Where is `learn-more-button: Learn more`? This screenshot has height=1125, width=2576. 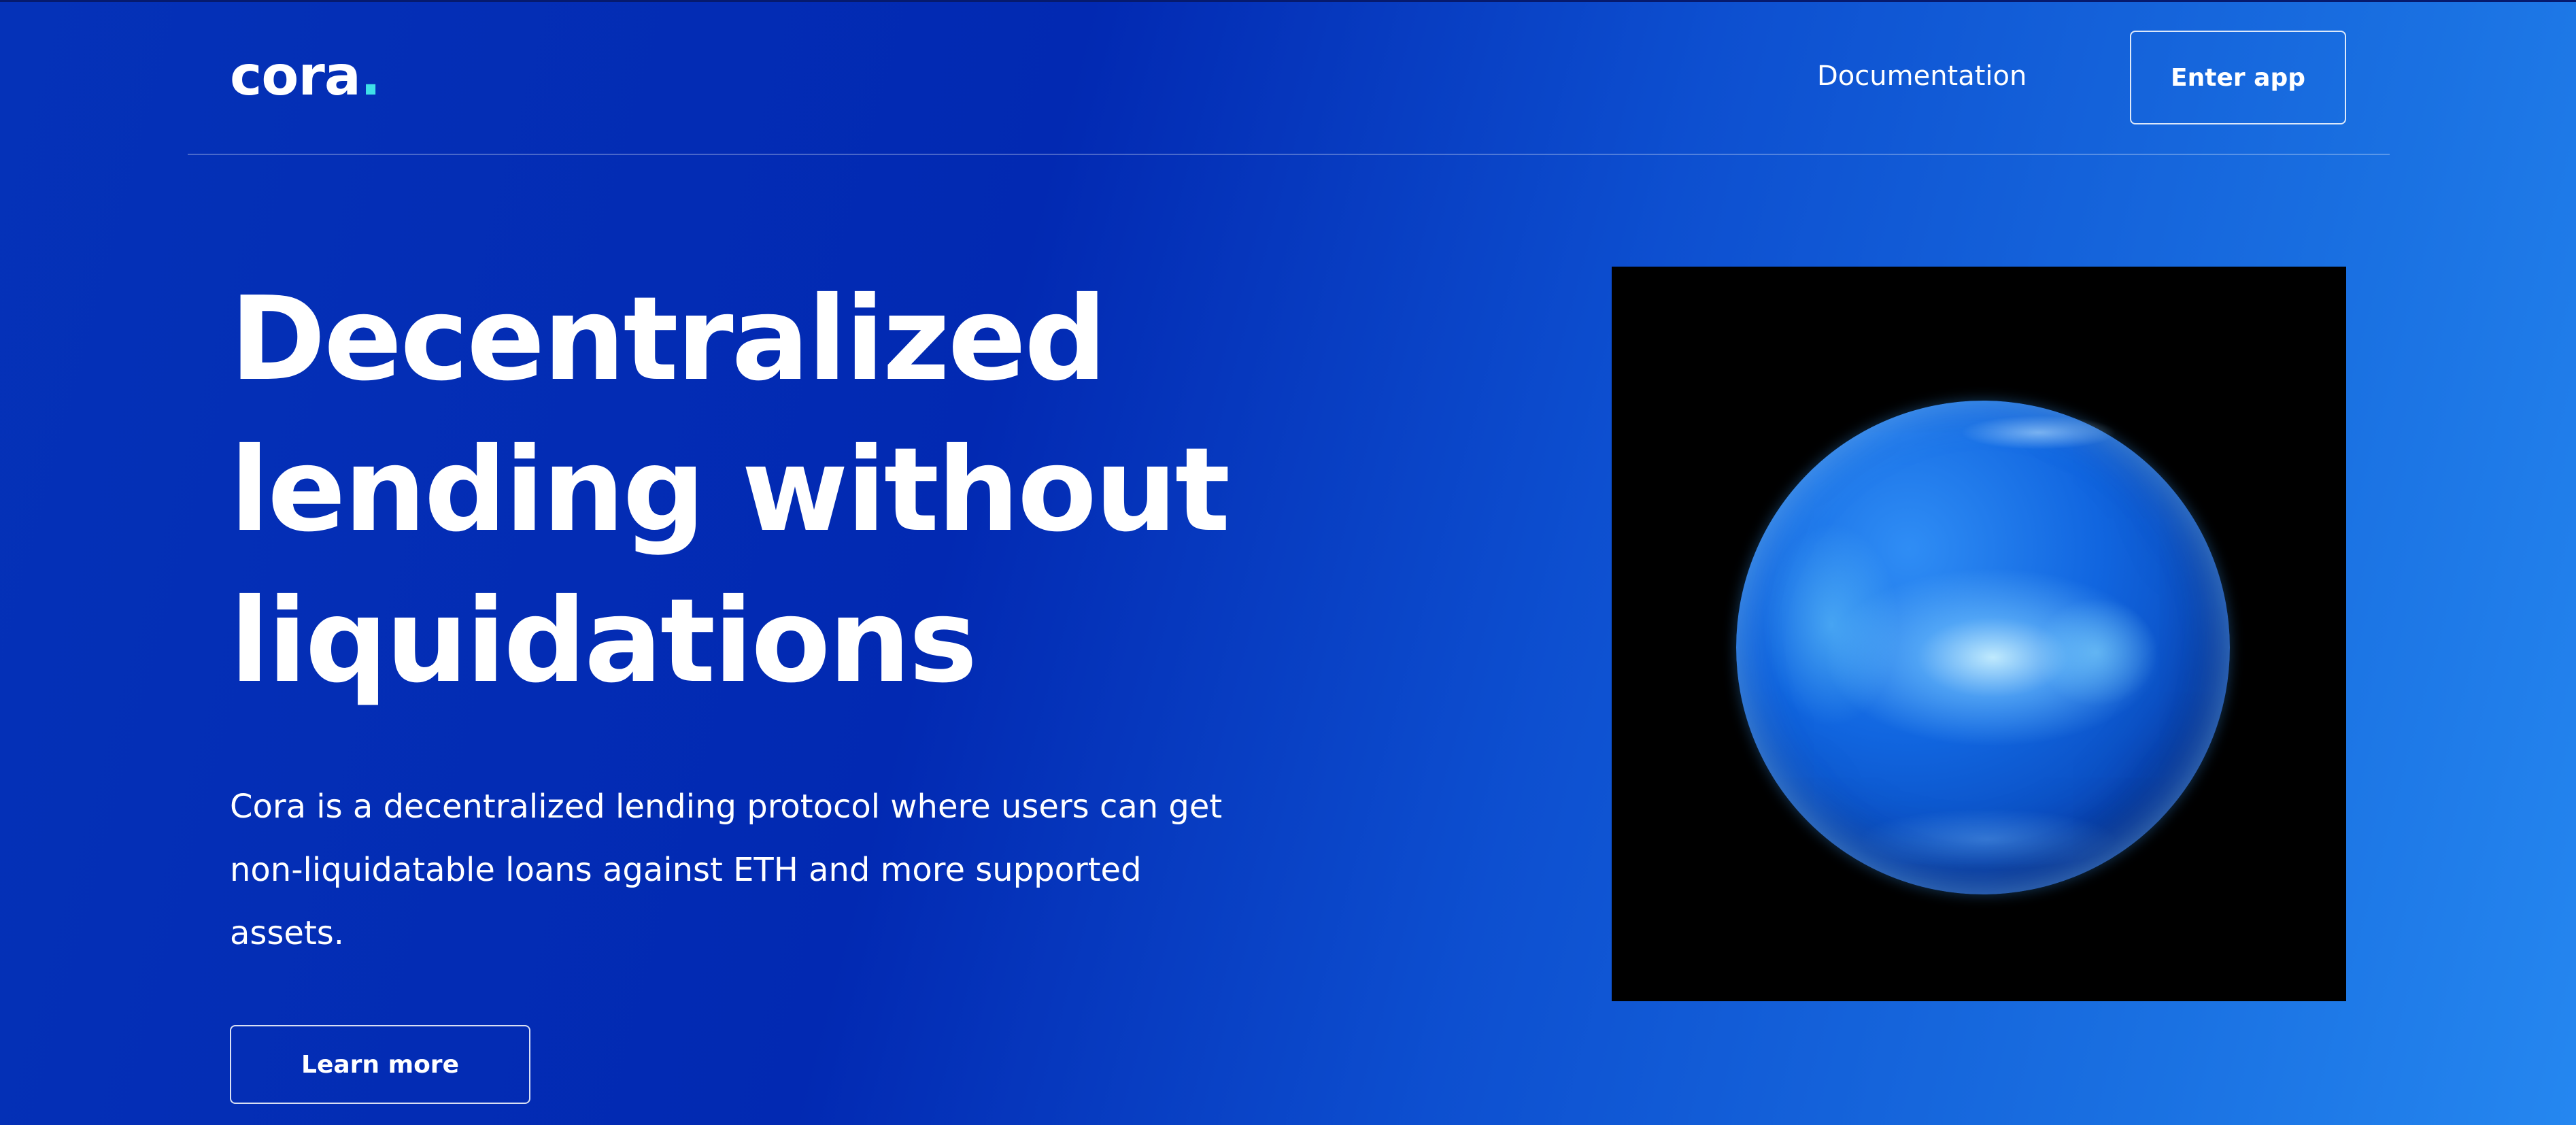 learn-more-button: Learn more is located at coordinates (380, 1064).